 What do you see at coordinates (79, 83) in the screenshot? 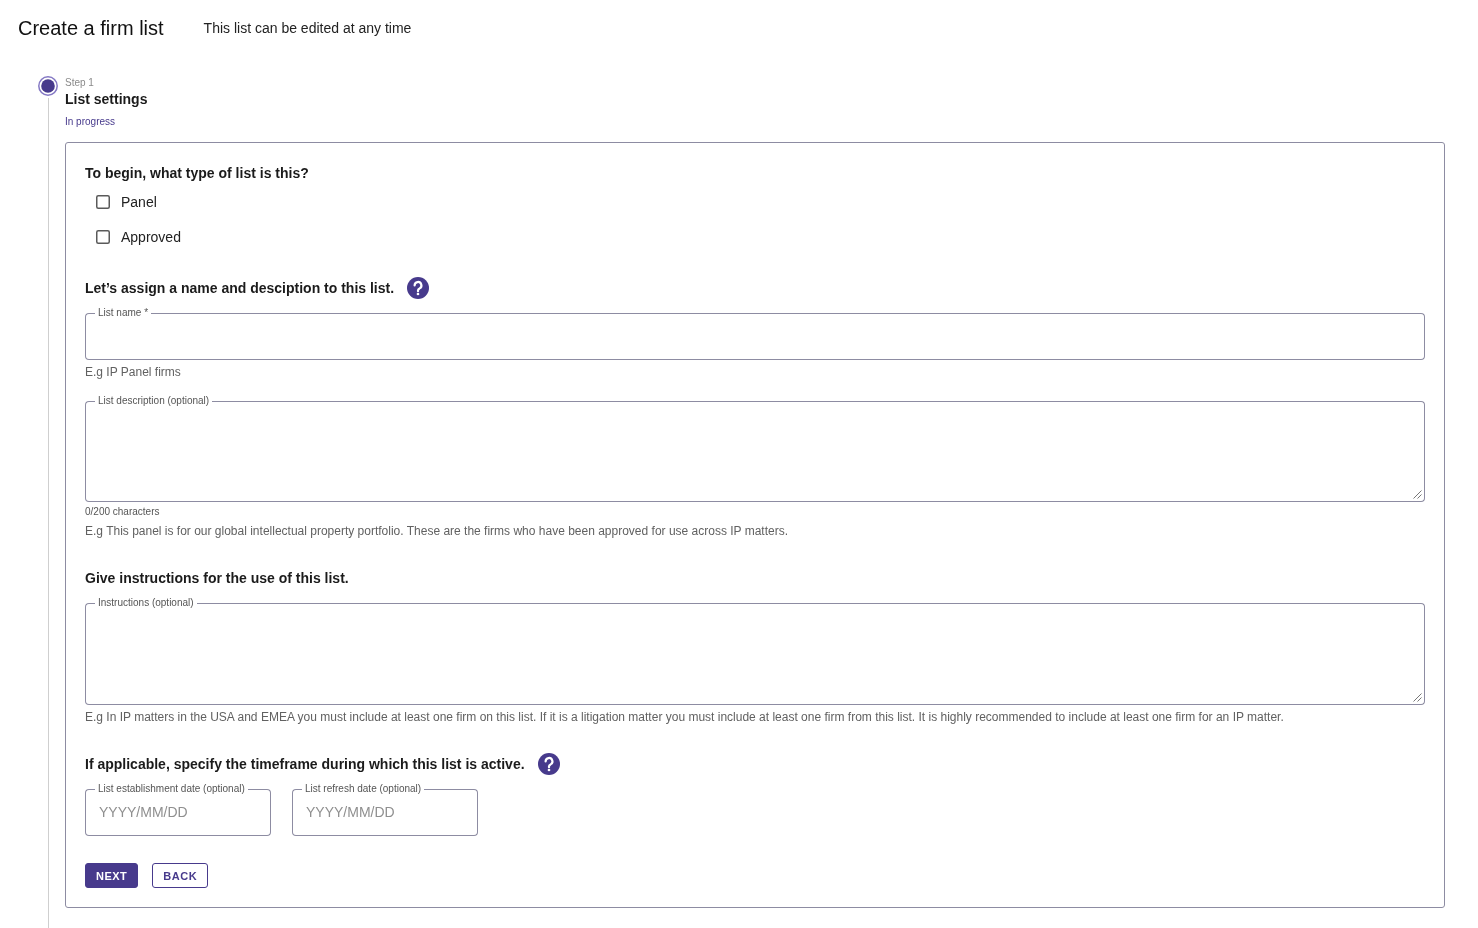
I see `step-label: Step 1` at bounding box center [79, 83].